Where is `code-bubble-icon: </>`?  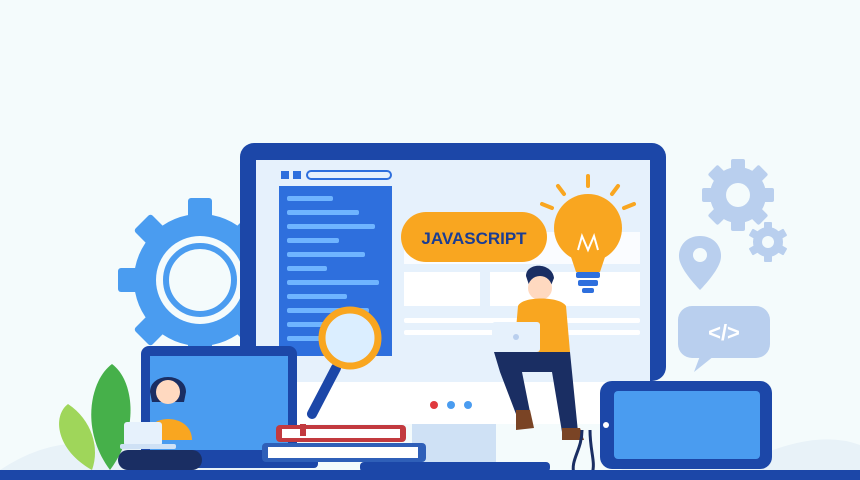
code-bubble-icon: </> is located at coordinates (724, 339).